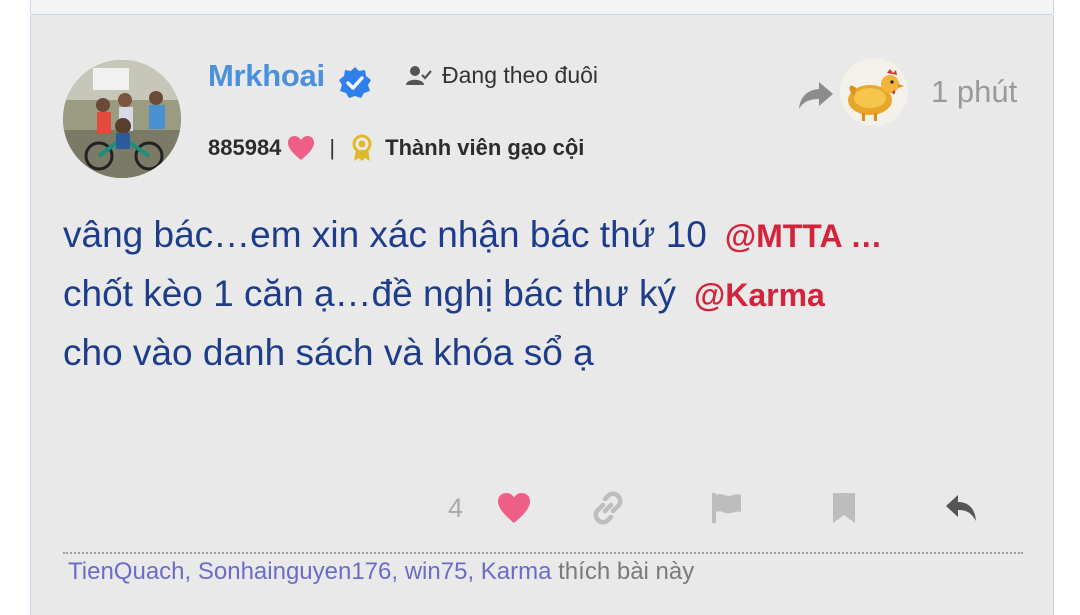 This screenshot has height=615, width=1080. I want to click on liker-name: Karma, so click(516, 571).